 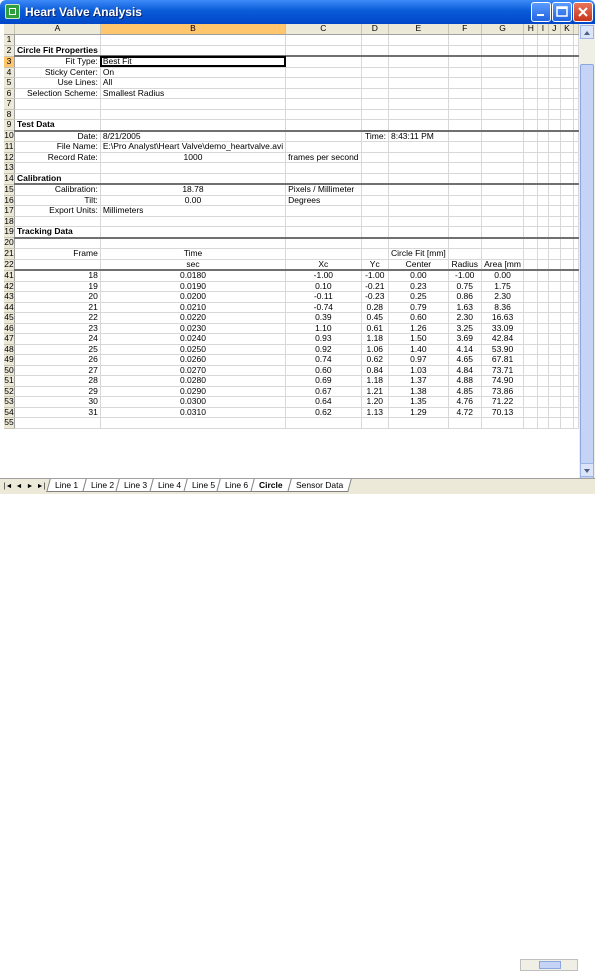 I want to click on cell-k5, so click(x=567, y=83).